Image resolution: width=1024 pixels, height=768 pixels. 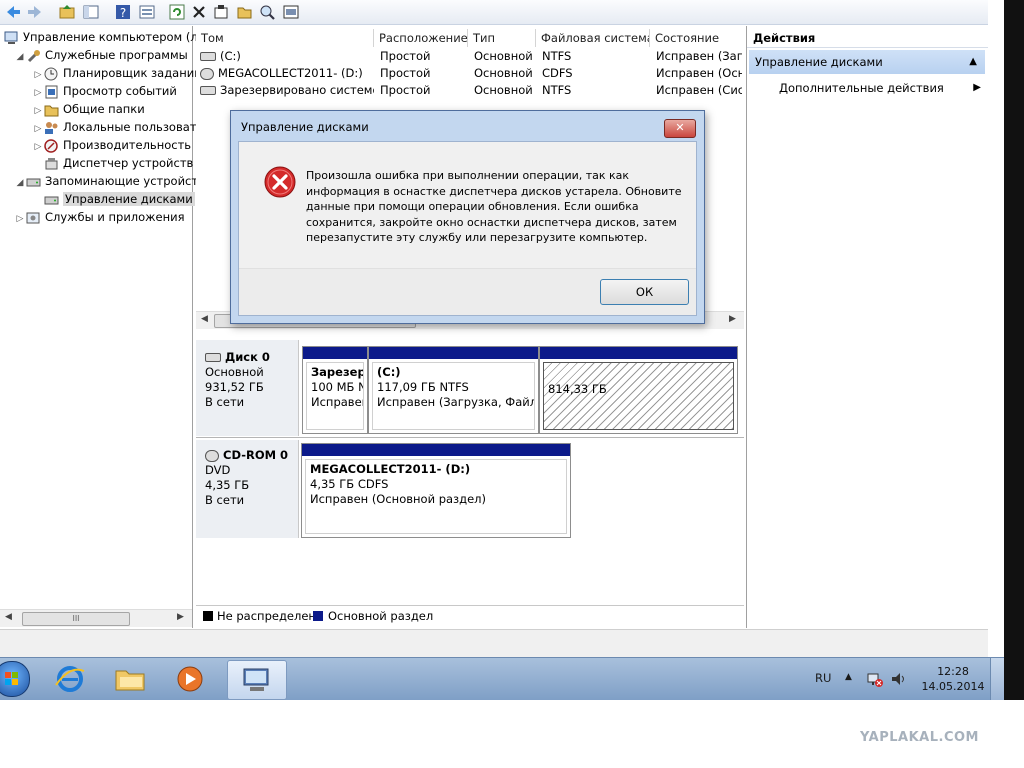 What do you see at coordinates (67, 12) in the screenshot?
I see `up-folder-icon` at bounding box center [67, 12].